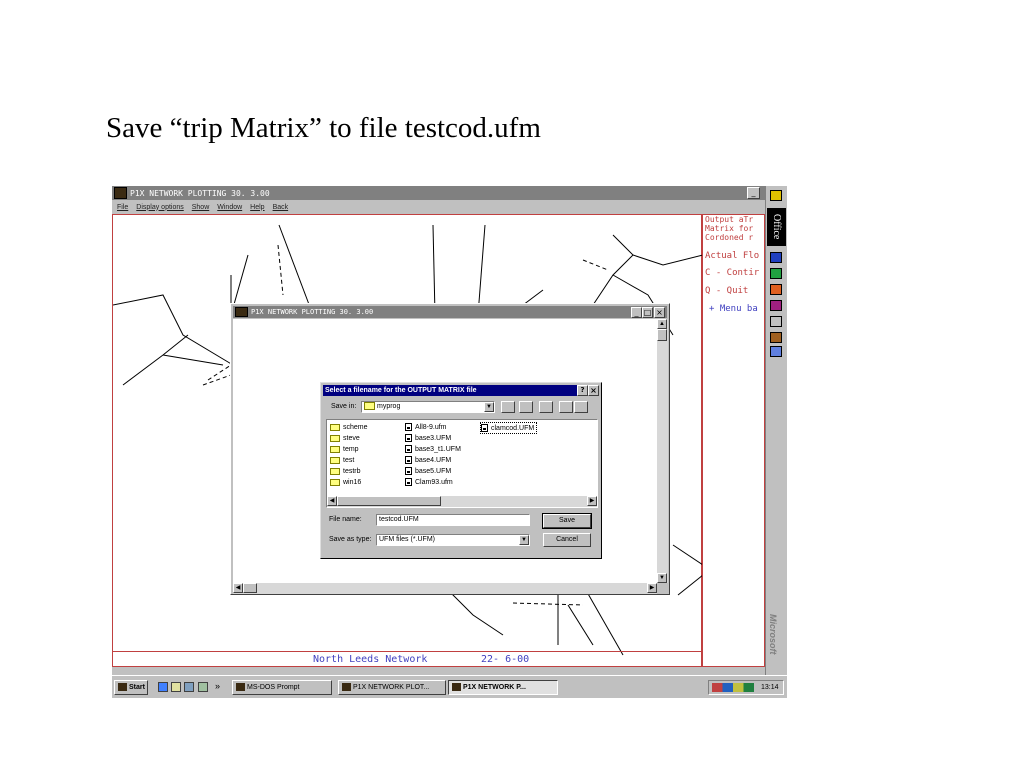 The width and height of the screenshot is (1024, 768). Describe the element at coordinates (370, 659) in the screenshot. I see `network-name: North Leeds Network` at that location.